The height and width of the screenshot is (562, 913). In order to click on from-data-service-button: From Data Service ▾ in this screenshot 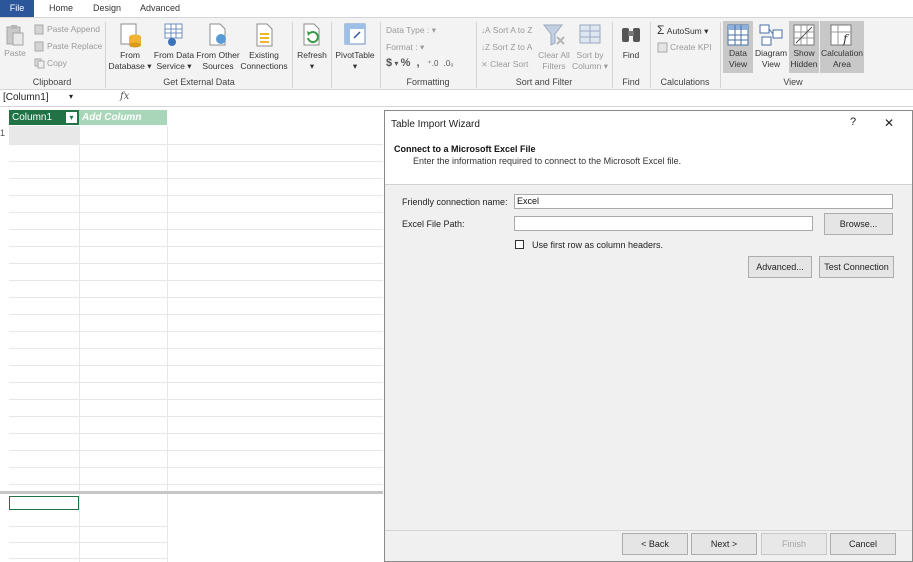, I will do `click(174, 46)`.